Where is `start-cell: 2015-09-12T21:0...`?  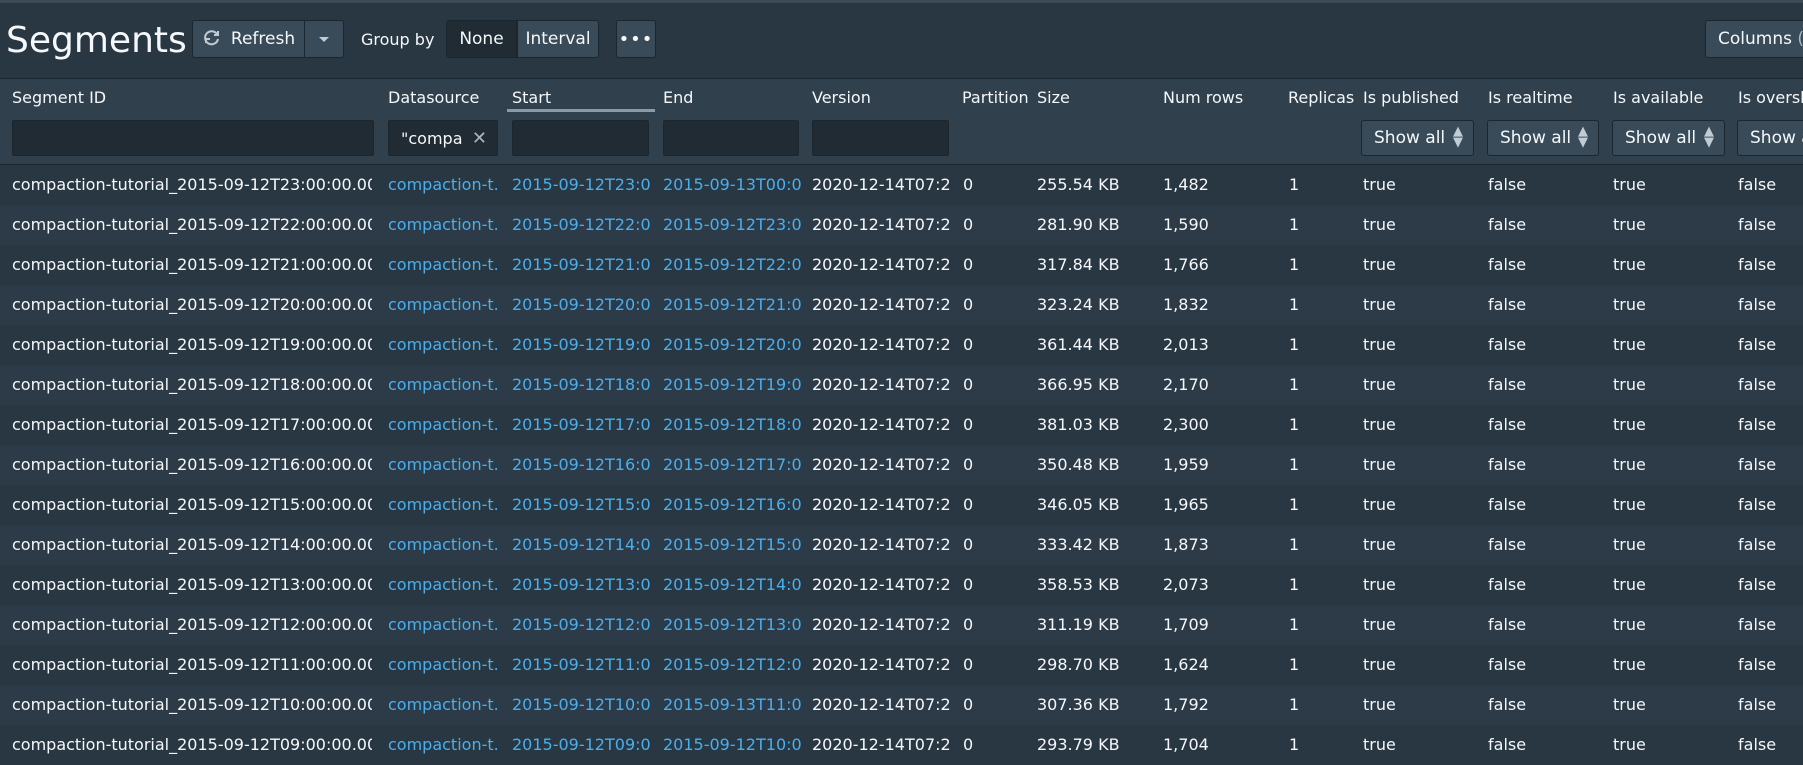
start-cell: 2015-09-12T21:0... is located at coordinates (582, 264).